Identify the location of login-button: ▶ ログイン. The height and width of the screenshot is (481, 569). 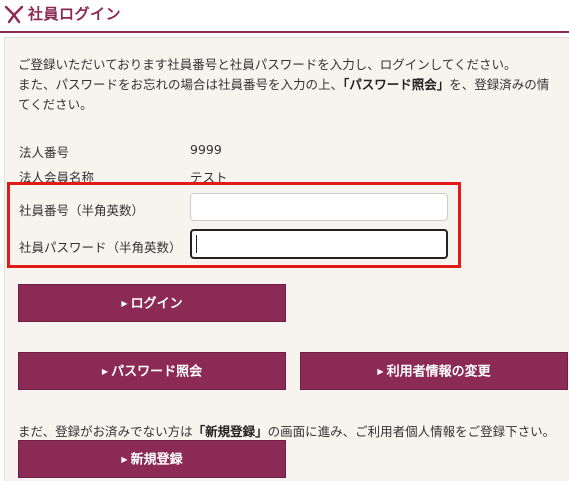
(152, 303).